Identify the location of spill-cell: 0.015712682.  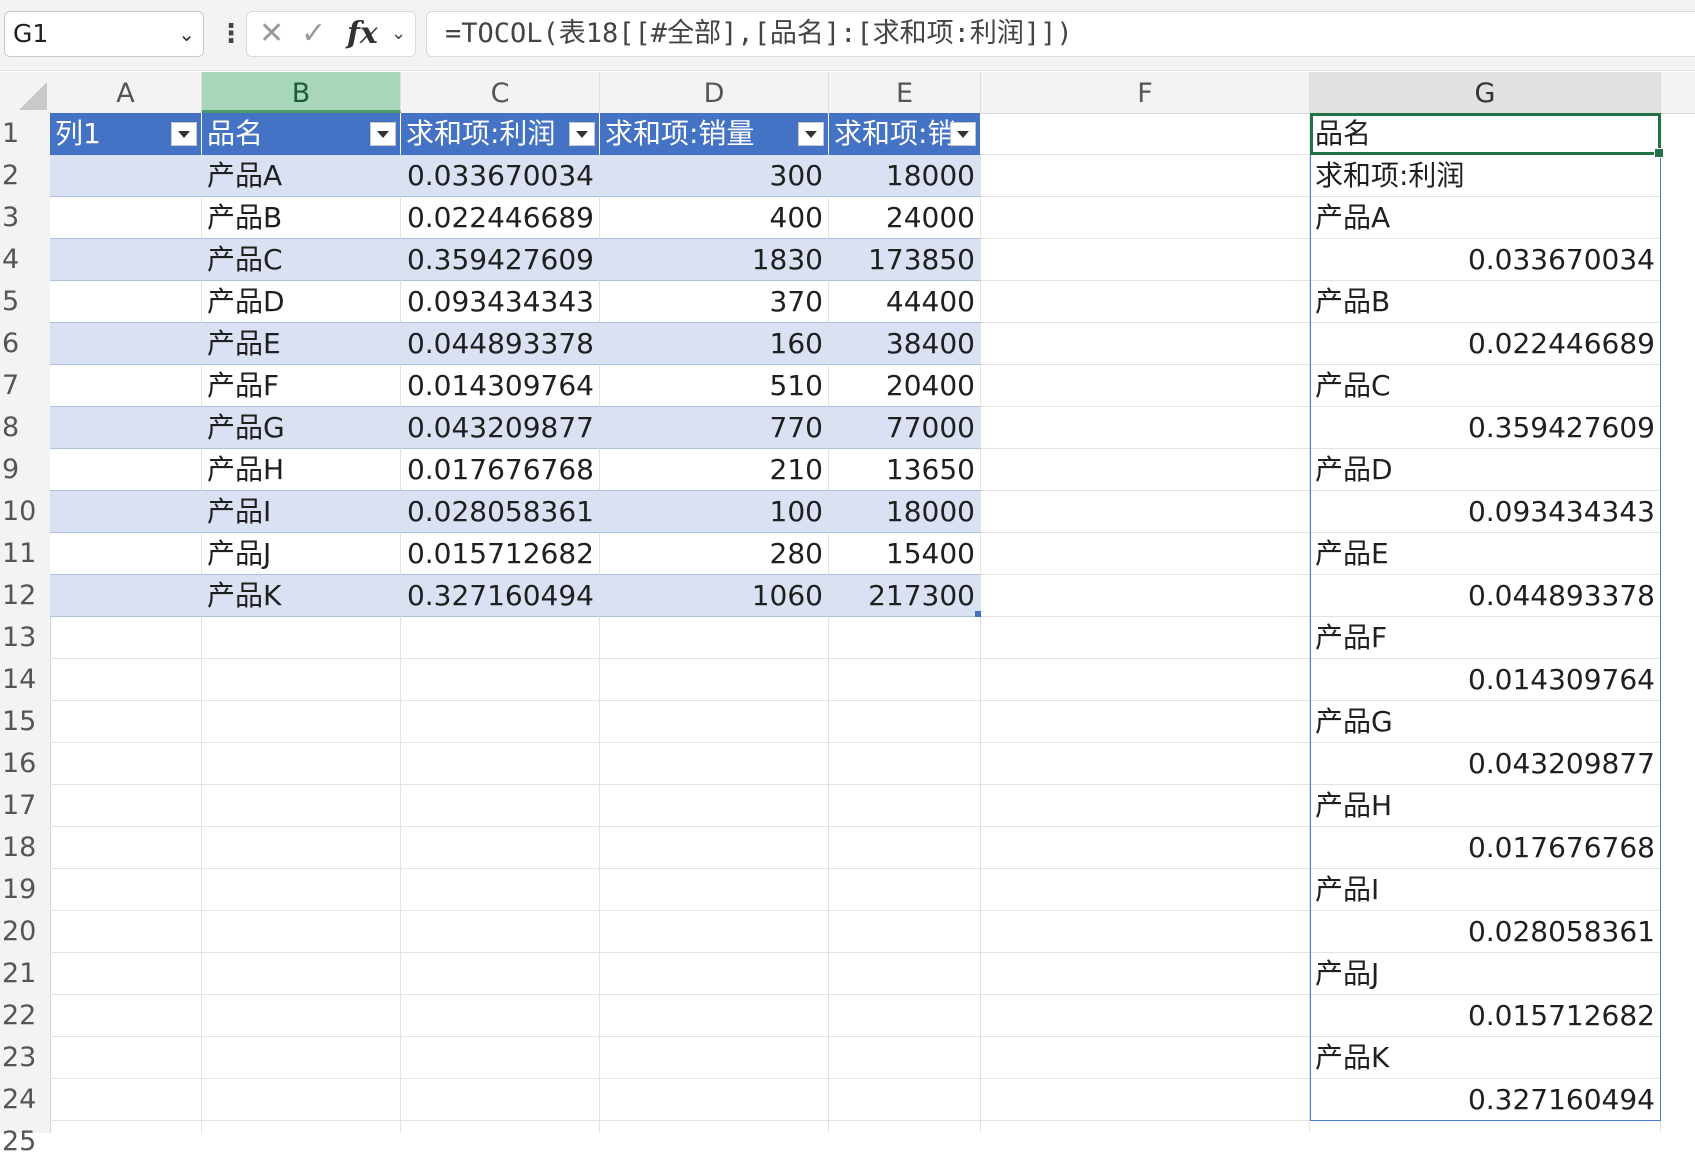
(1485, 1016).